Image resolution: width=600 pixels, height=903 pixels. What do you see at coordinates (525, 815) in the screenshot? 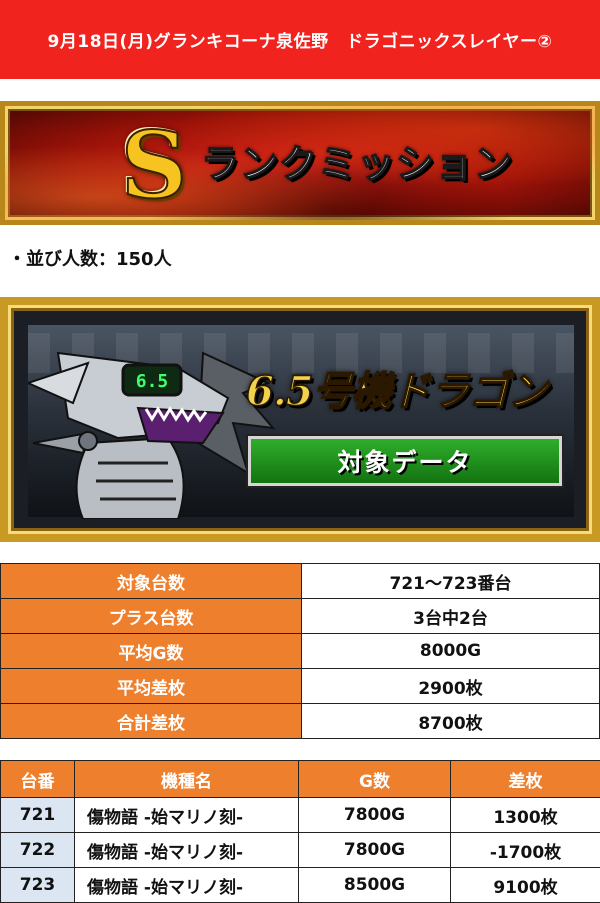
I see `coin-difference: 1300枚` at bounding box center [525, 815].